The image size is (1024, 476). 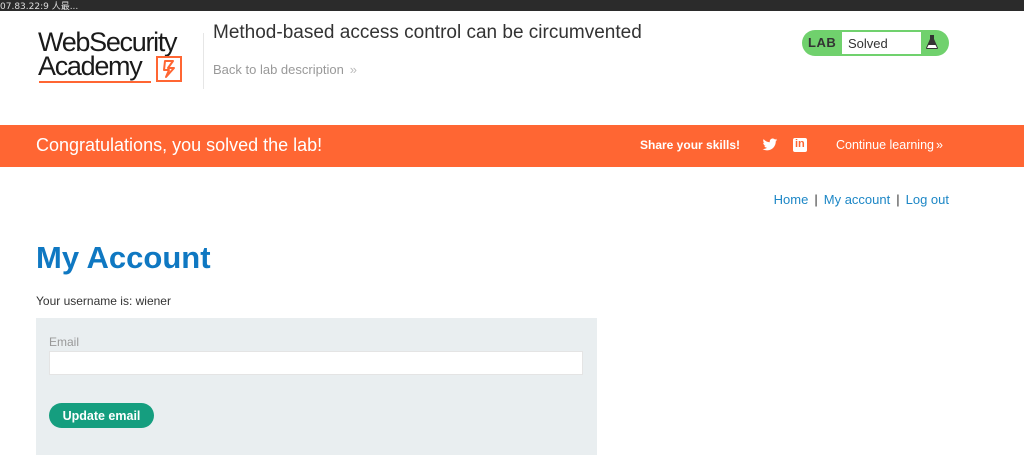 I want to click on logo-line2: Academy, so click(x=90, y=66).